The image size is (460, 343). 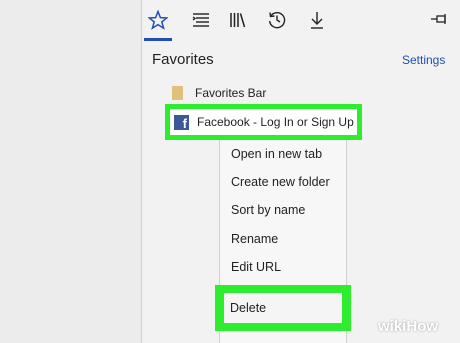 I want to click on hub-tab-bar, so click(x=301, y=21).